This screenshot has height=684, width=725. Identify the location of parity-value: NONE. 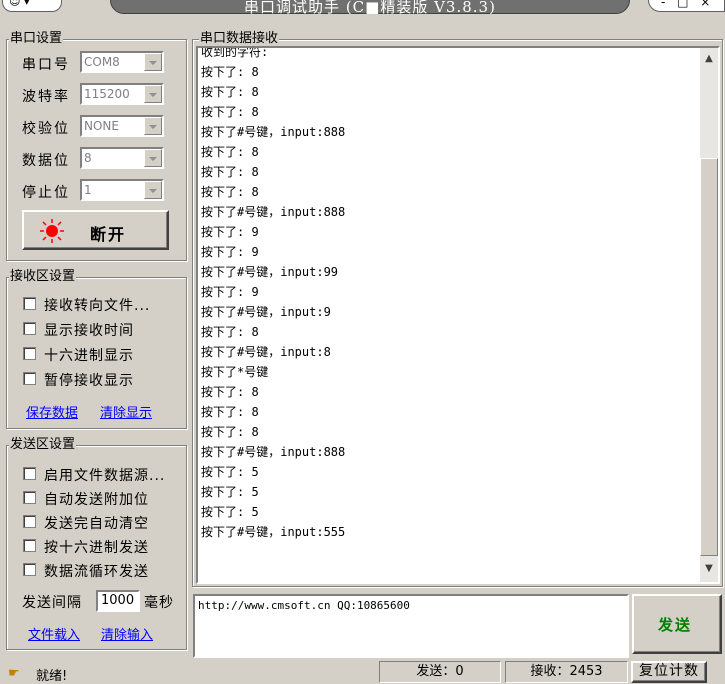
(101, 126).